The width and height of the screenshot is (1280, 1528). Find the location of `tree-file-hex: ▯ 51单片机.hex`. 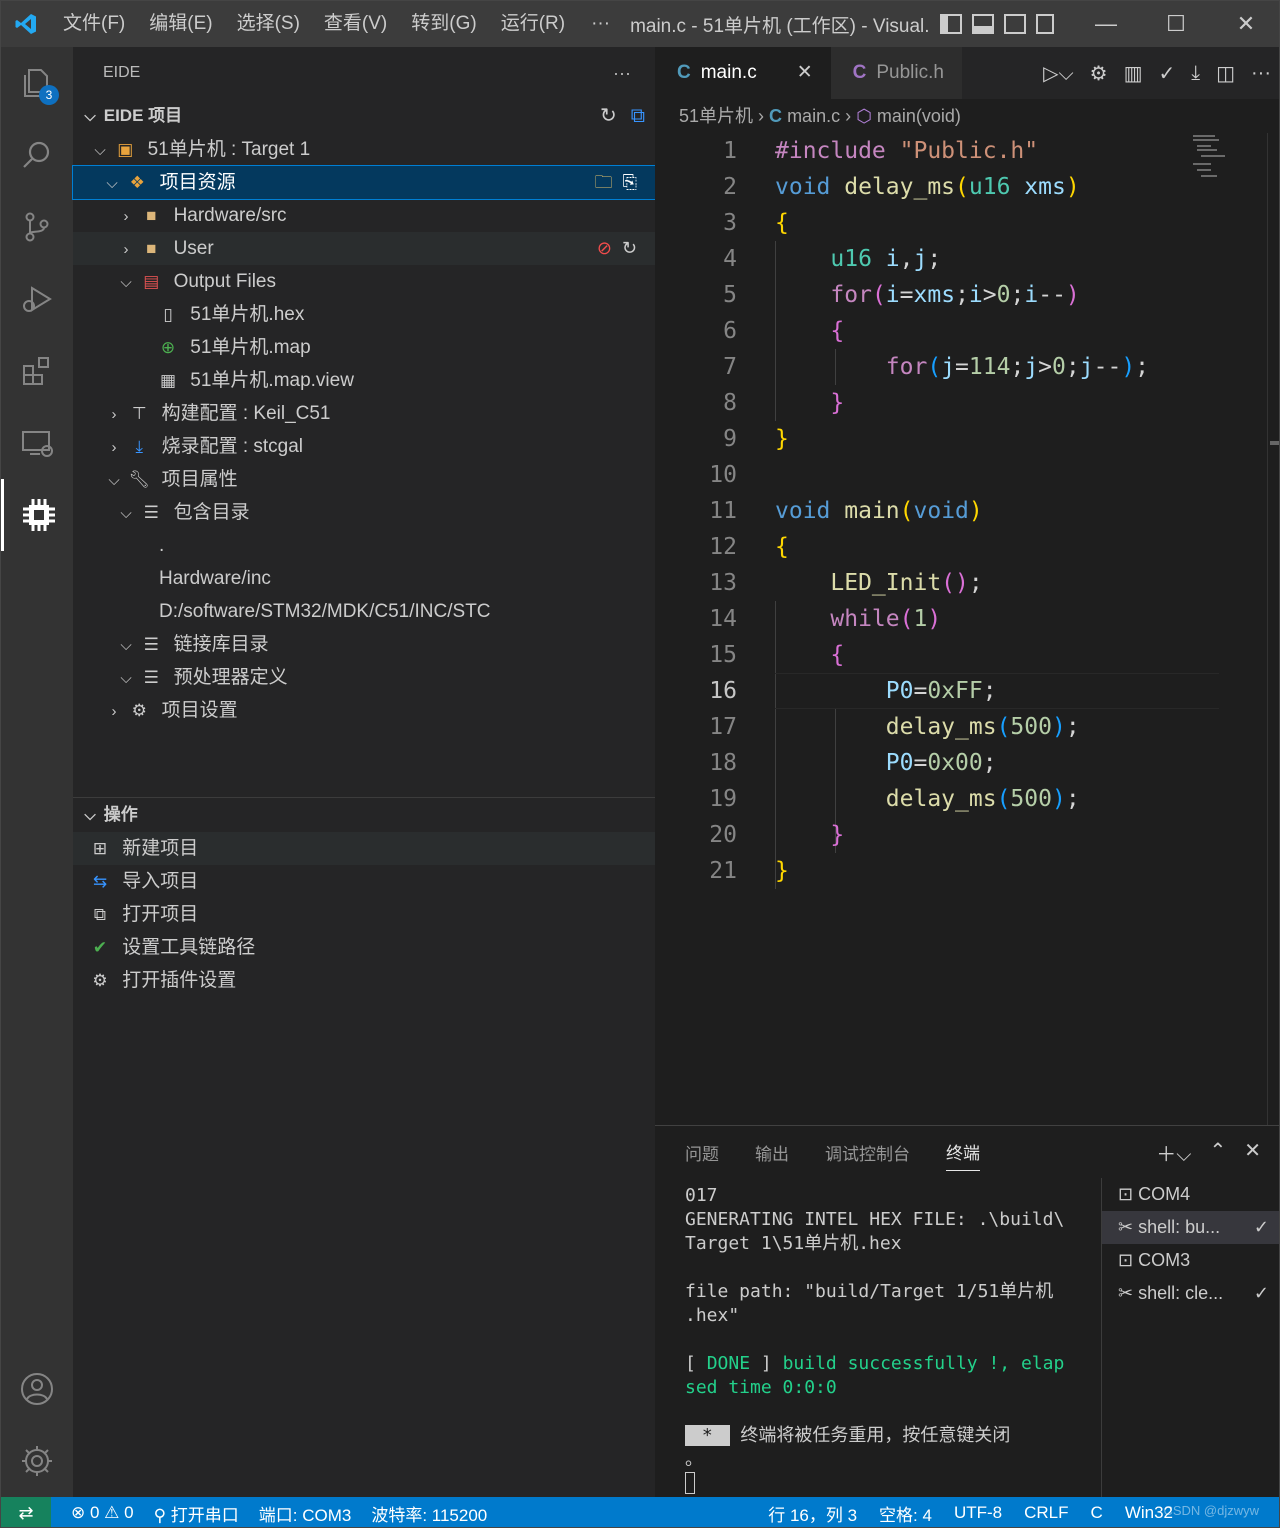

tree-file-hex: ▯ 51单片机.hex is located at coordinates (364, 314).